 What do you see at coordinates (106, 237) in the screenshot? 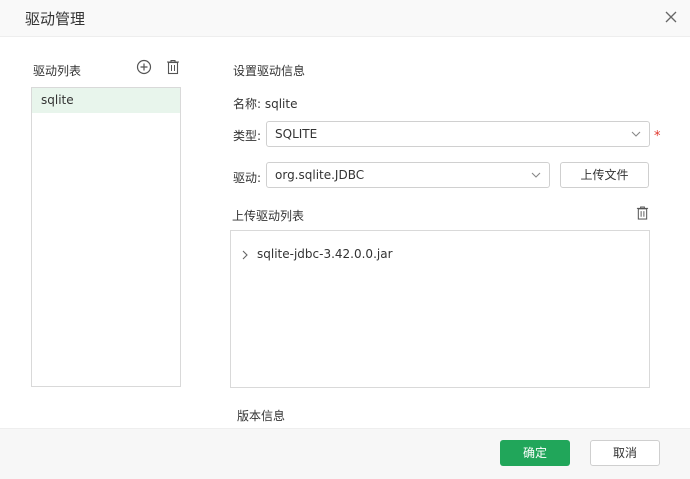
I see `driver-list: sqlite` at bounding box center [106, 237].